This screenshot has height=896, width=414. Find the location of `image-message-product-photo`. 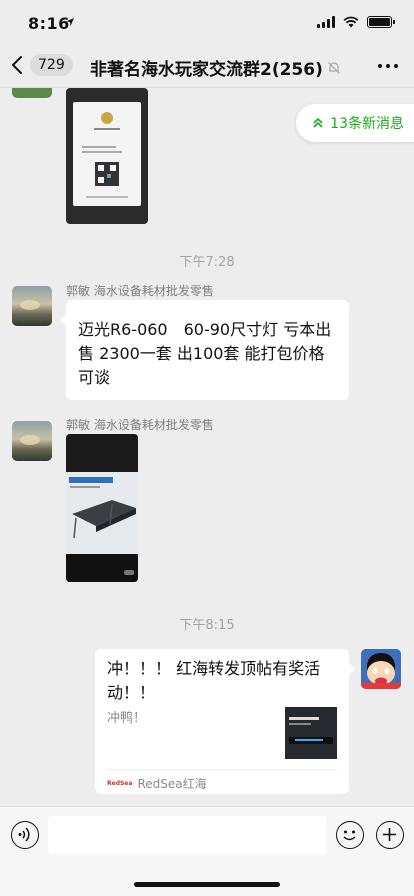

image-message-product-photo is located at coordinates (102, 508).